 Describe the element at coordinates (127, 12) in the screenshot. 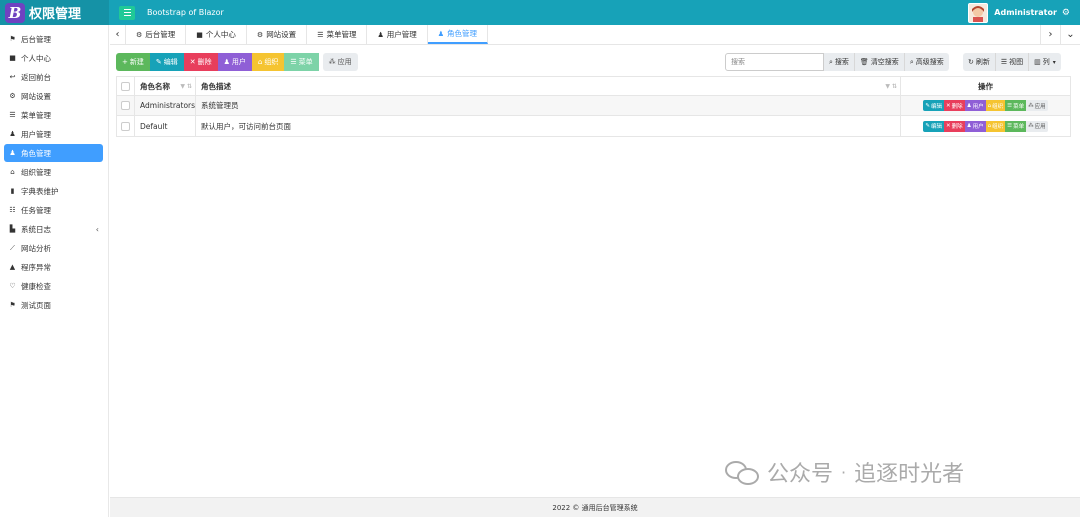

I see `menu-toggle-button` at that location.